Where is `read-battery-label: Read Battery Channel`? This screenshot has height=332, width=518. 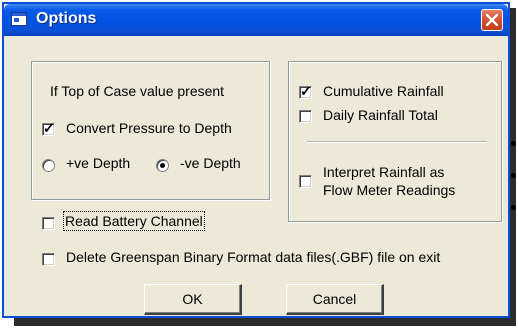
read-battery-label: Read Battery Channel is located at coordinates (134, 221).